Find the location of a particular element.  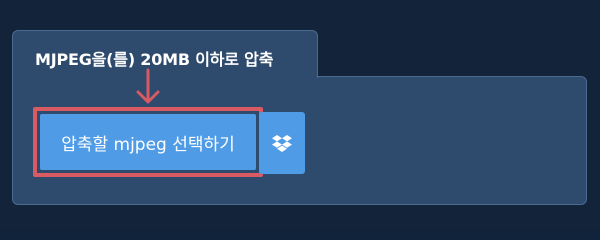

select-mjpeg-button: 압축할 mjpeg 선택하기 is located at coordinates (148, 142).